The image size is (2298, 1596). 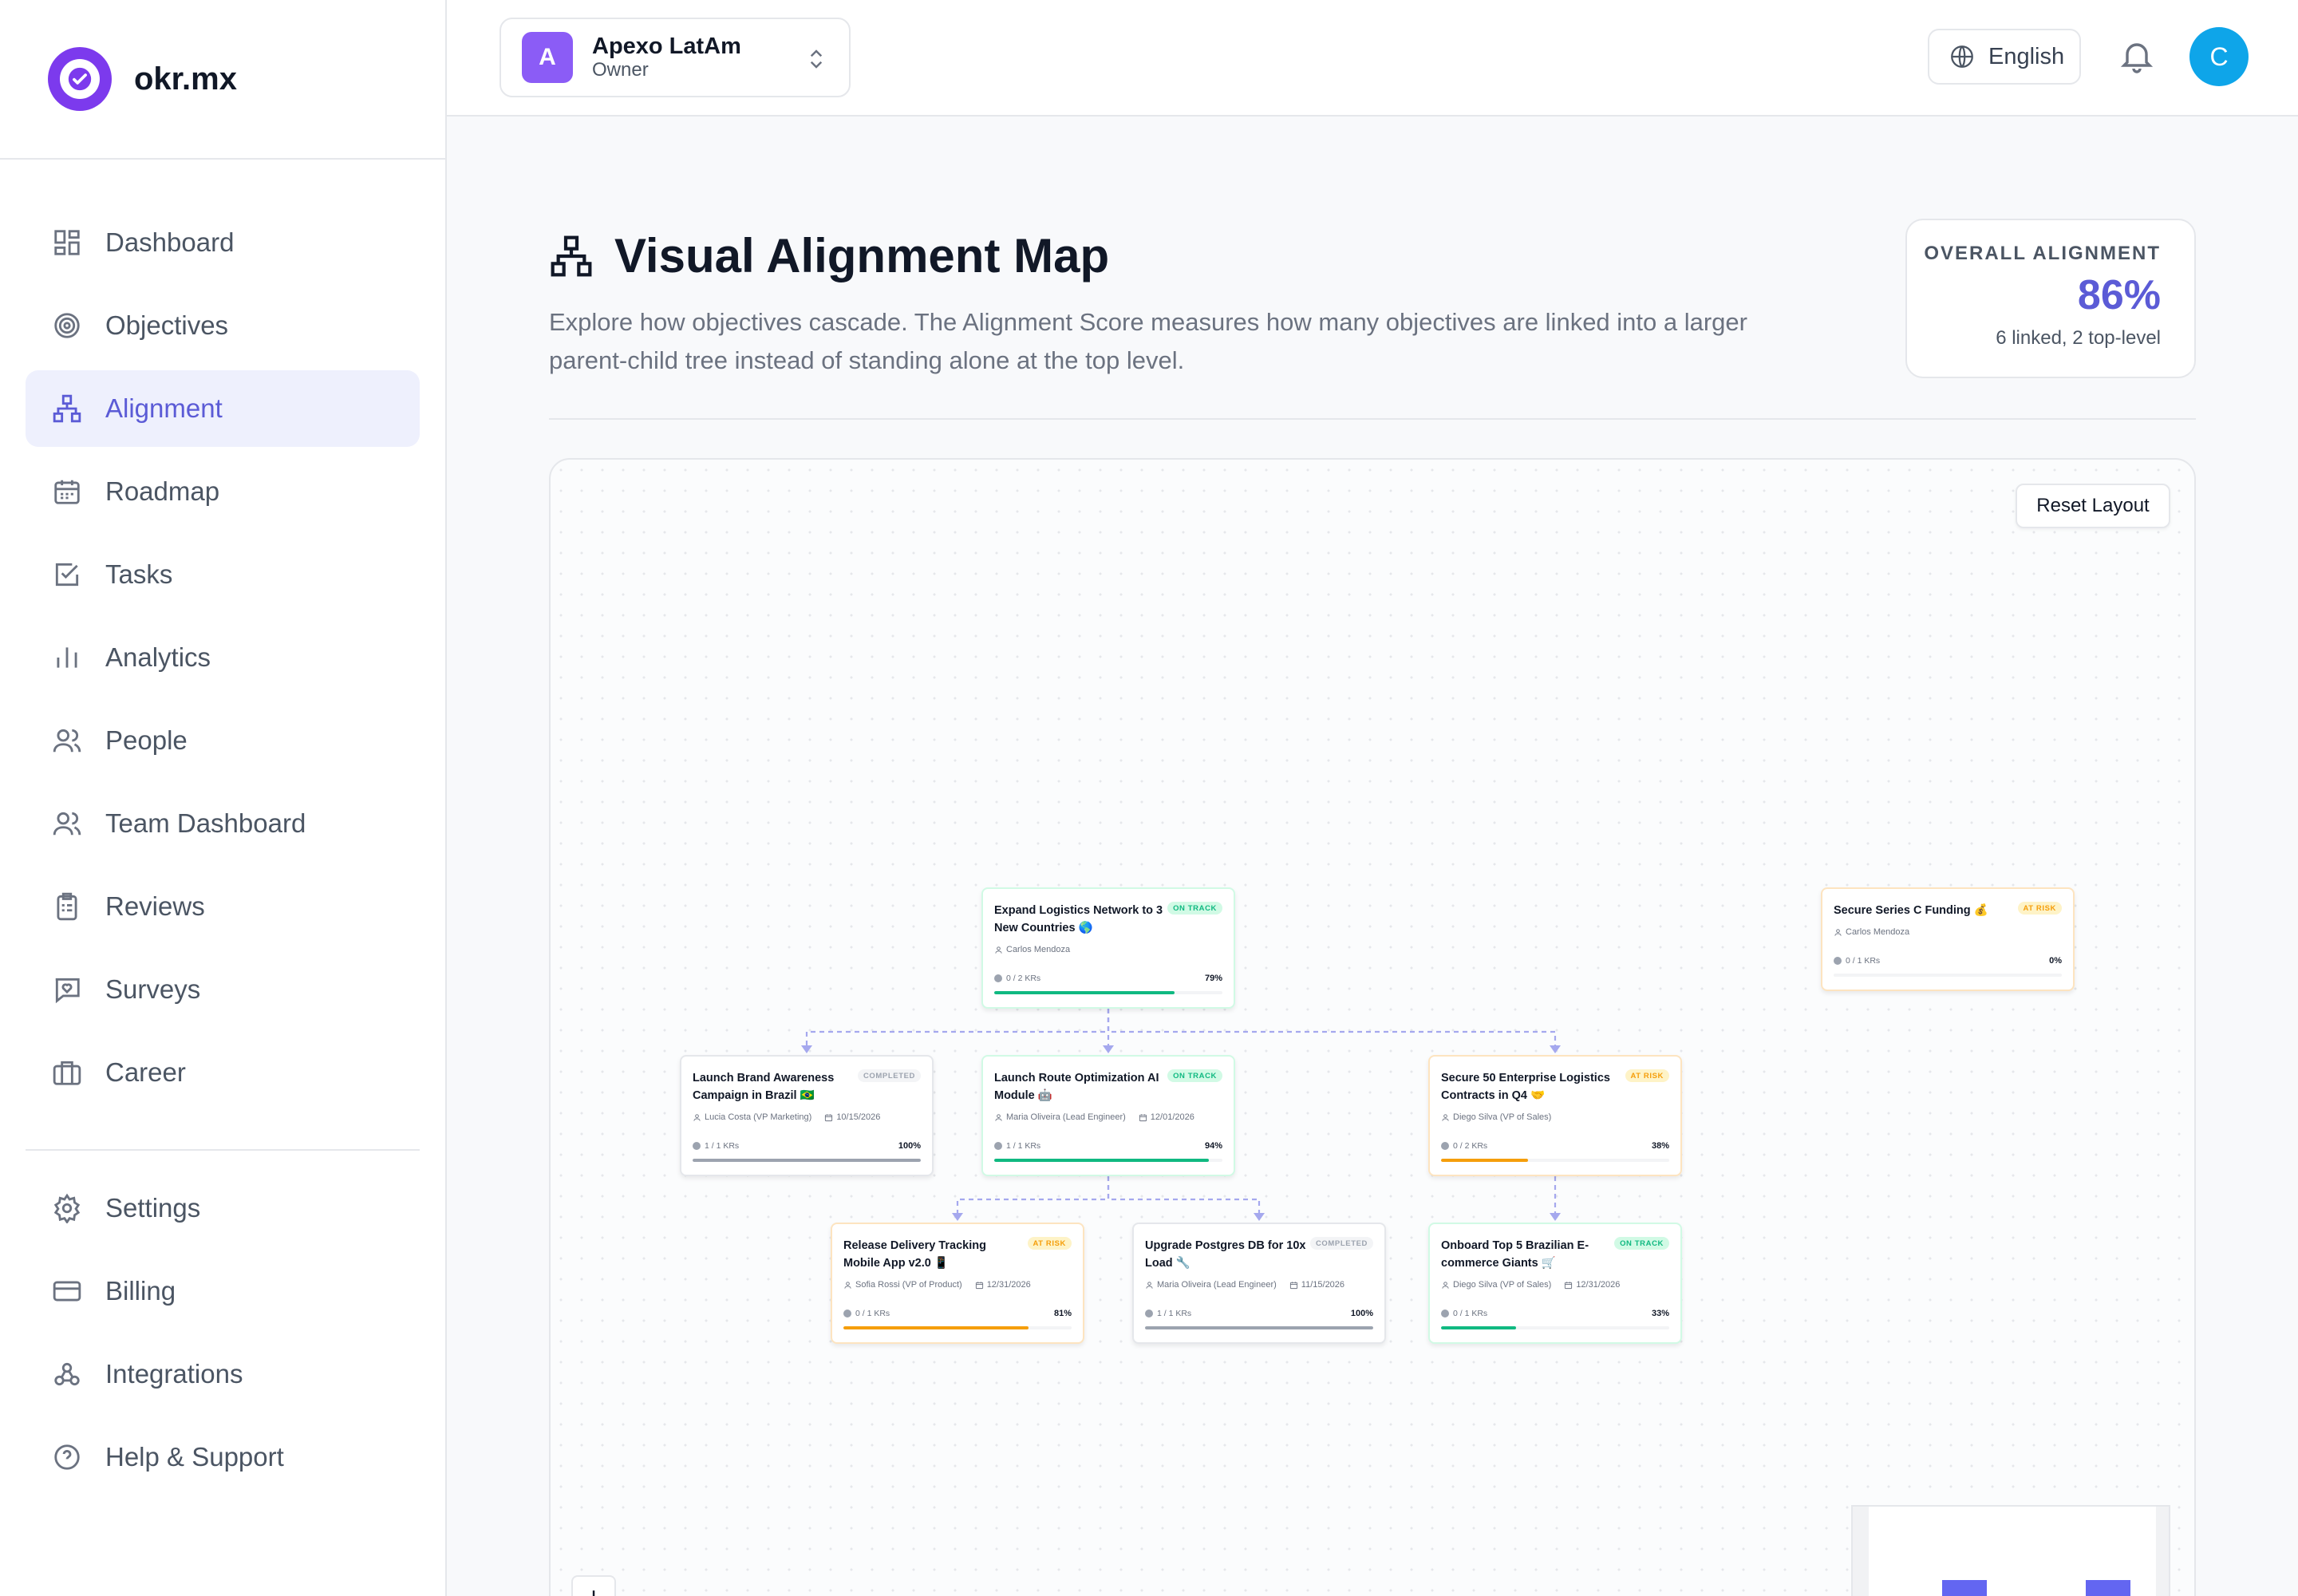 I want to click on nav-item-tasks: Tasks, so click(x=223, y=574).